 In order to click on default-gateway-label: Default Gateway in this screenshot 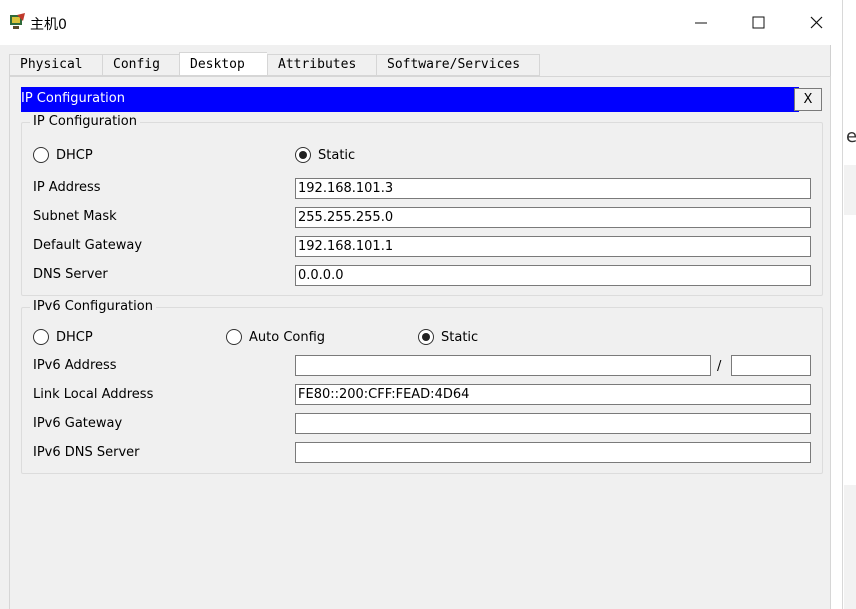, I will do `click(88, 245)`.